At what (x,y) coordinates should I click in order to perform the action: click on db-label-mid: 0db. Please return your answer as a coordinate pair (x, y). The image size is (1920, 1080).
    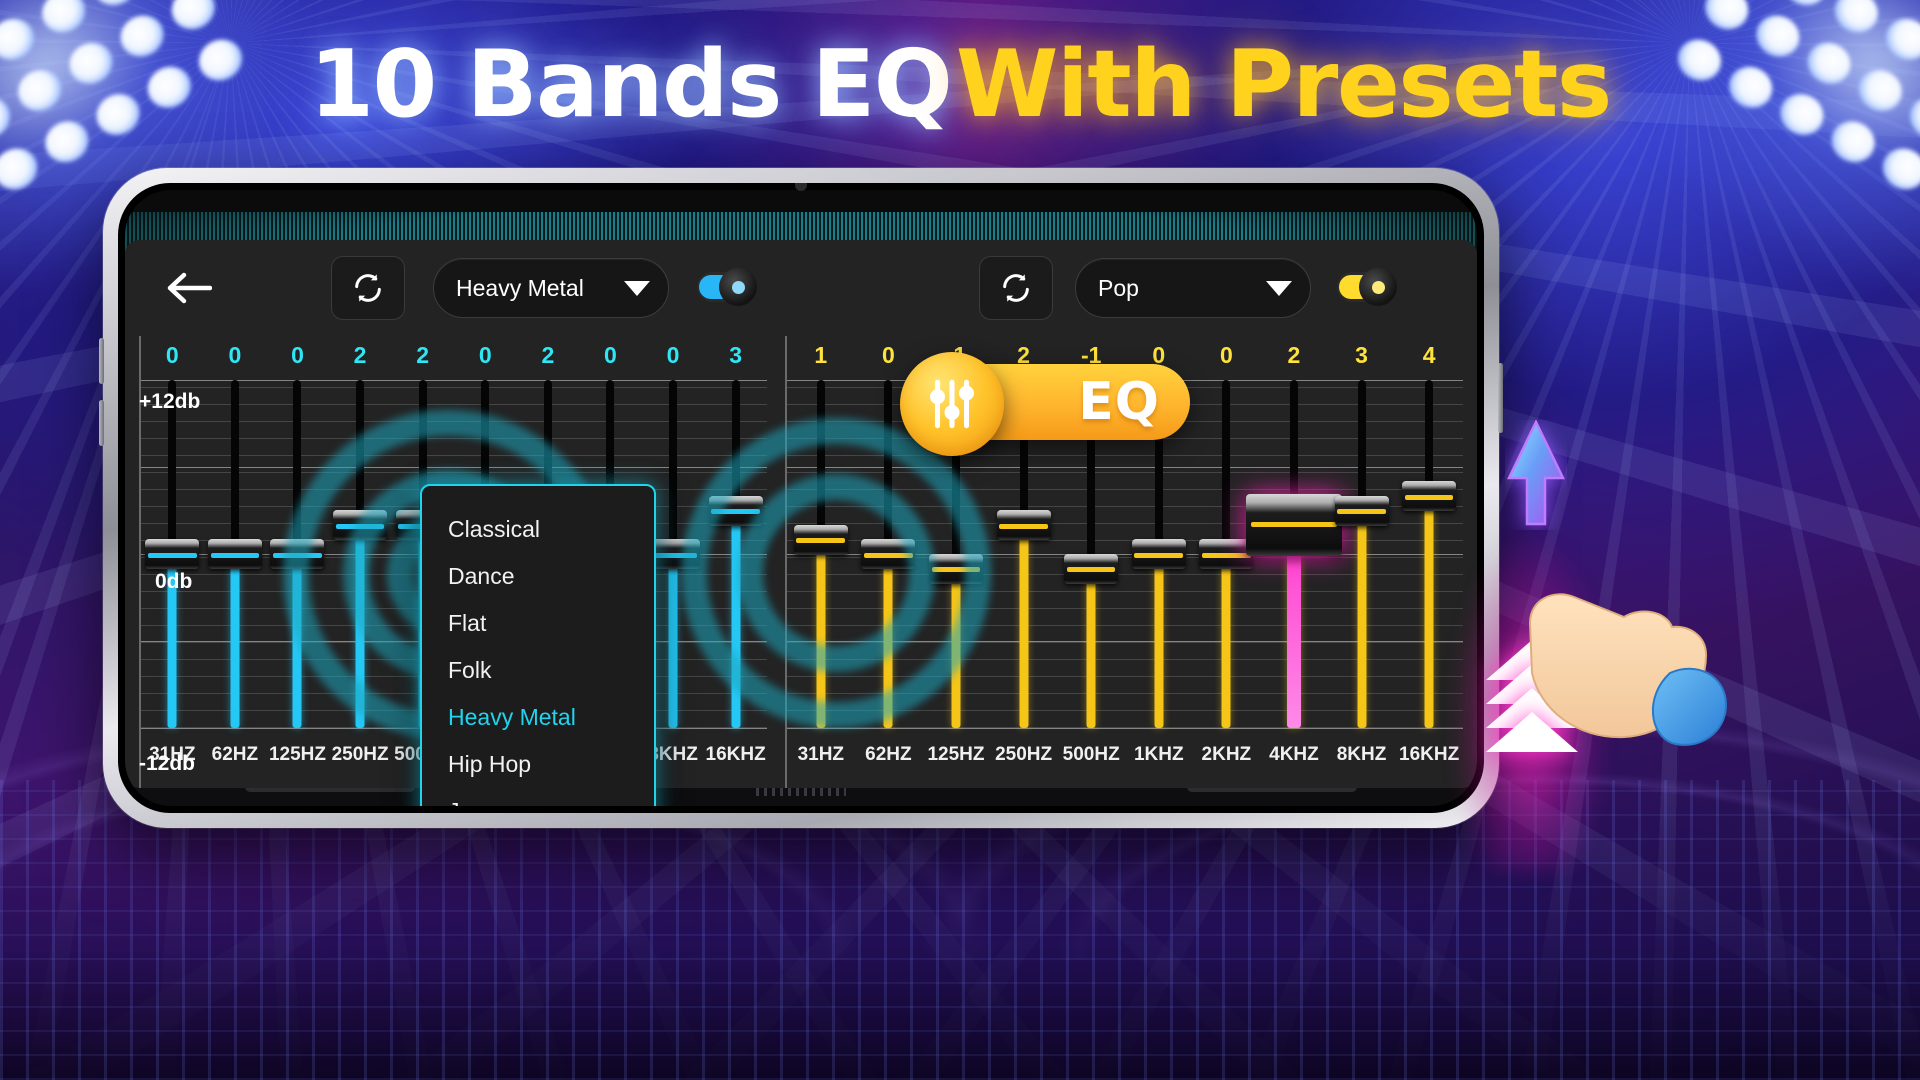
    Looking at the image, I should click on (174, 581).